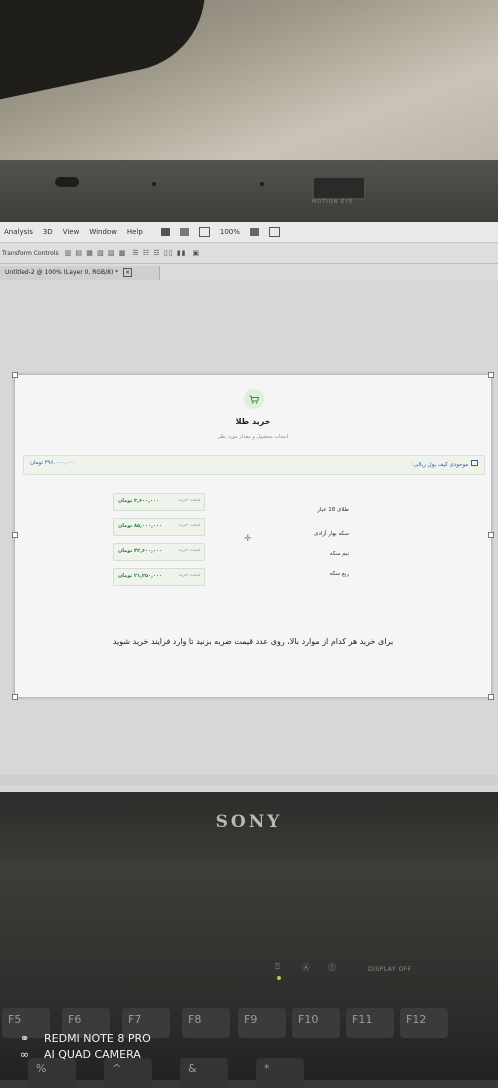 This screenshot has width=498, height=1088. I want to click on key-ampersand: &, so click(204, 1073).